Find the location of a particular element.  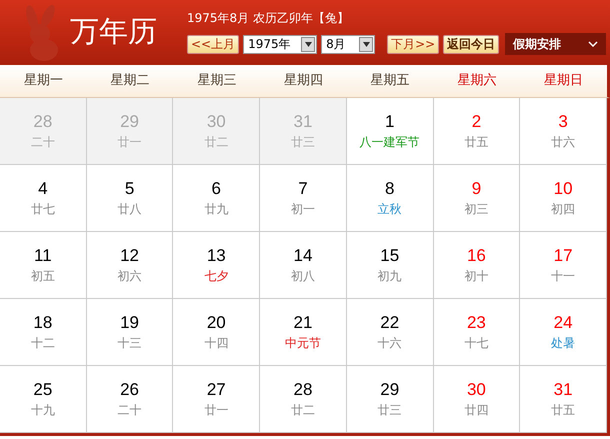

day-number: 5 is located at coordinates (129, 189).